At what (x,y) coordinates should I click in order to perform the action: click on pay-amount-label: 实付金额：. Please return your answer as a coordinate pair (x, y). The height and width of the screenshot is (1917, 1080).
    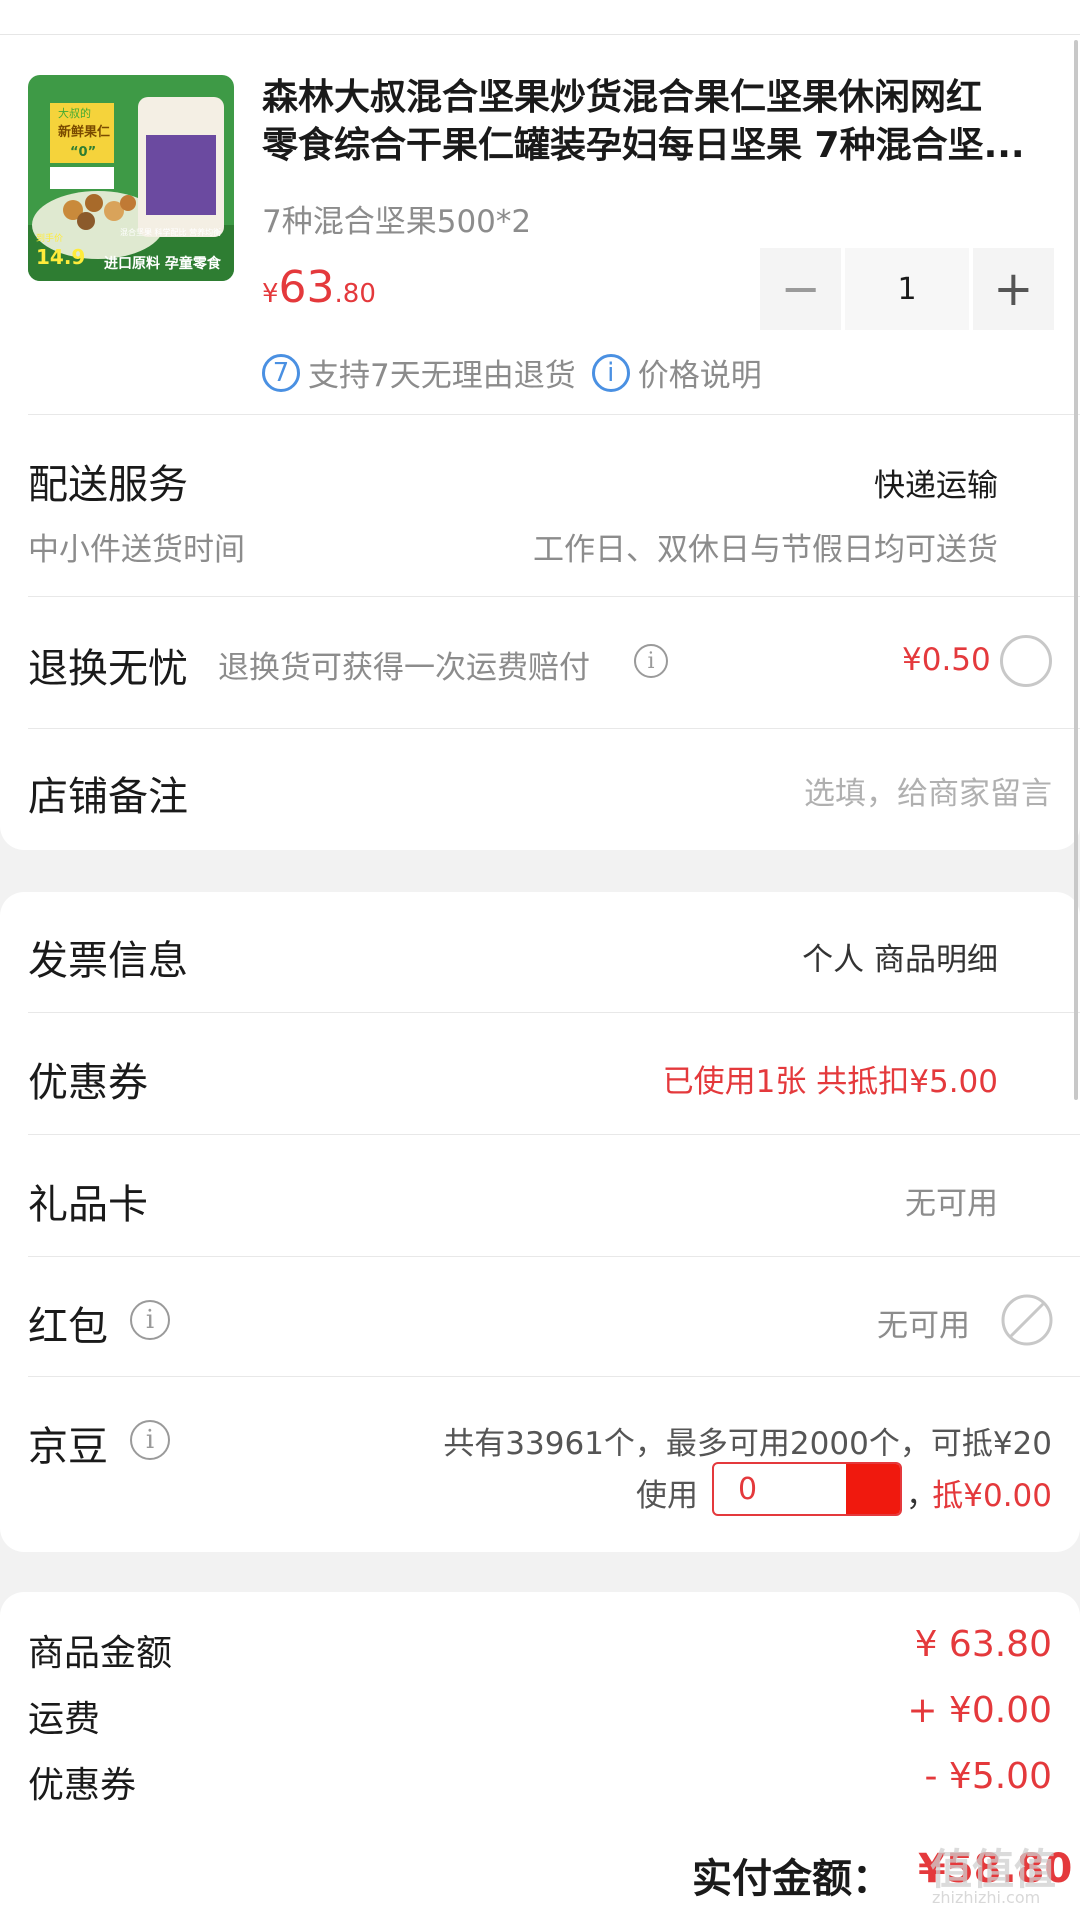
    Looking at the image, I should click on (792, 1879).